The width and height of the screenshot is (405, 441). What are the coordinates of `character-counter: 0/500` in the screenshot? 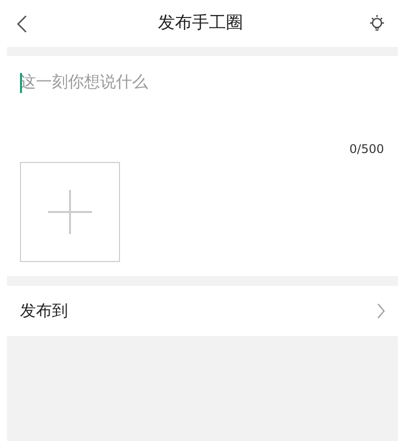 It's located at (366, 149).